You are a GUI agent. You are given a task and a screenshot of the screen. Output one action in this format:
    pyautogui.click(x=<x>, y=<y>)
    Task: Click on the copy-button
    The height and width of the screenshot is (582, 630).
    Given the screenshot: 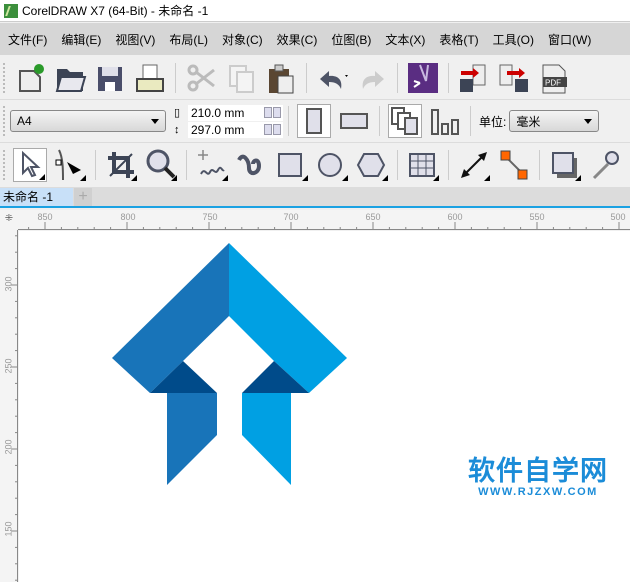 What is the action you would take?
    pyautogui.click(x=241, y=78)
    